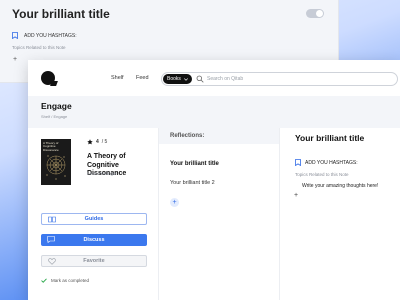 This screenshot has height=300, width=400. Describe the element at coordinates (219, 136) in the screenshot. I see `reflections-header: Reflections:` at that location.